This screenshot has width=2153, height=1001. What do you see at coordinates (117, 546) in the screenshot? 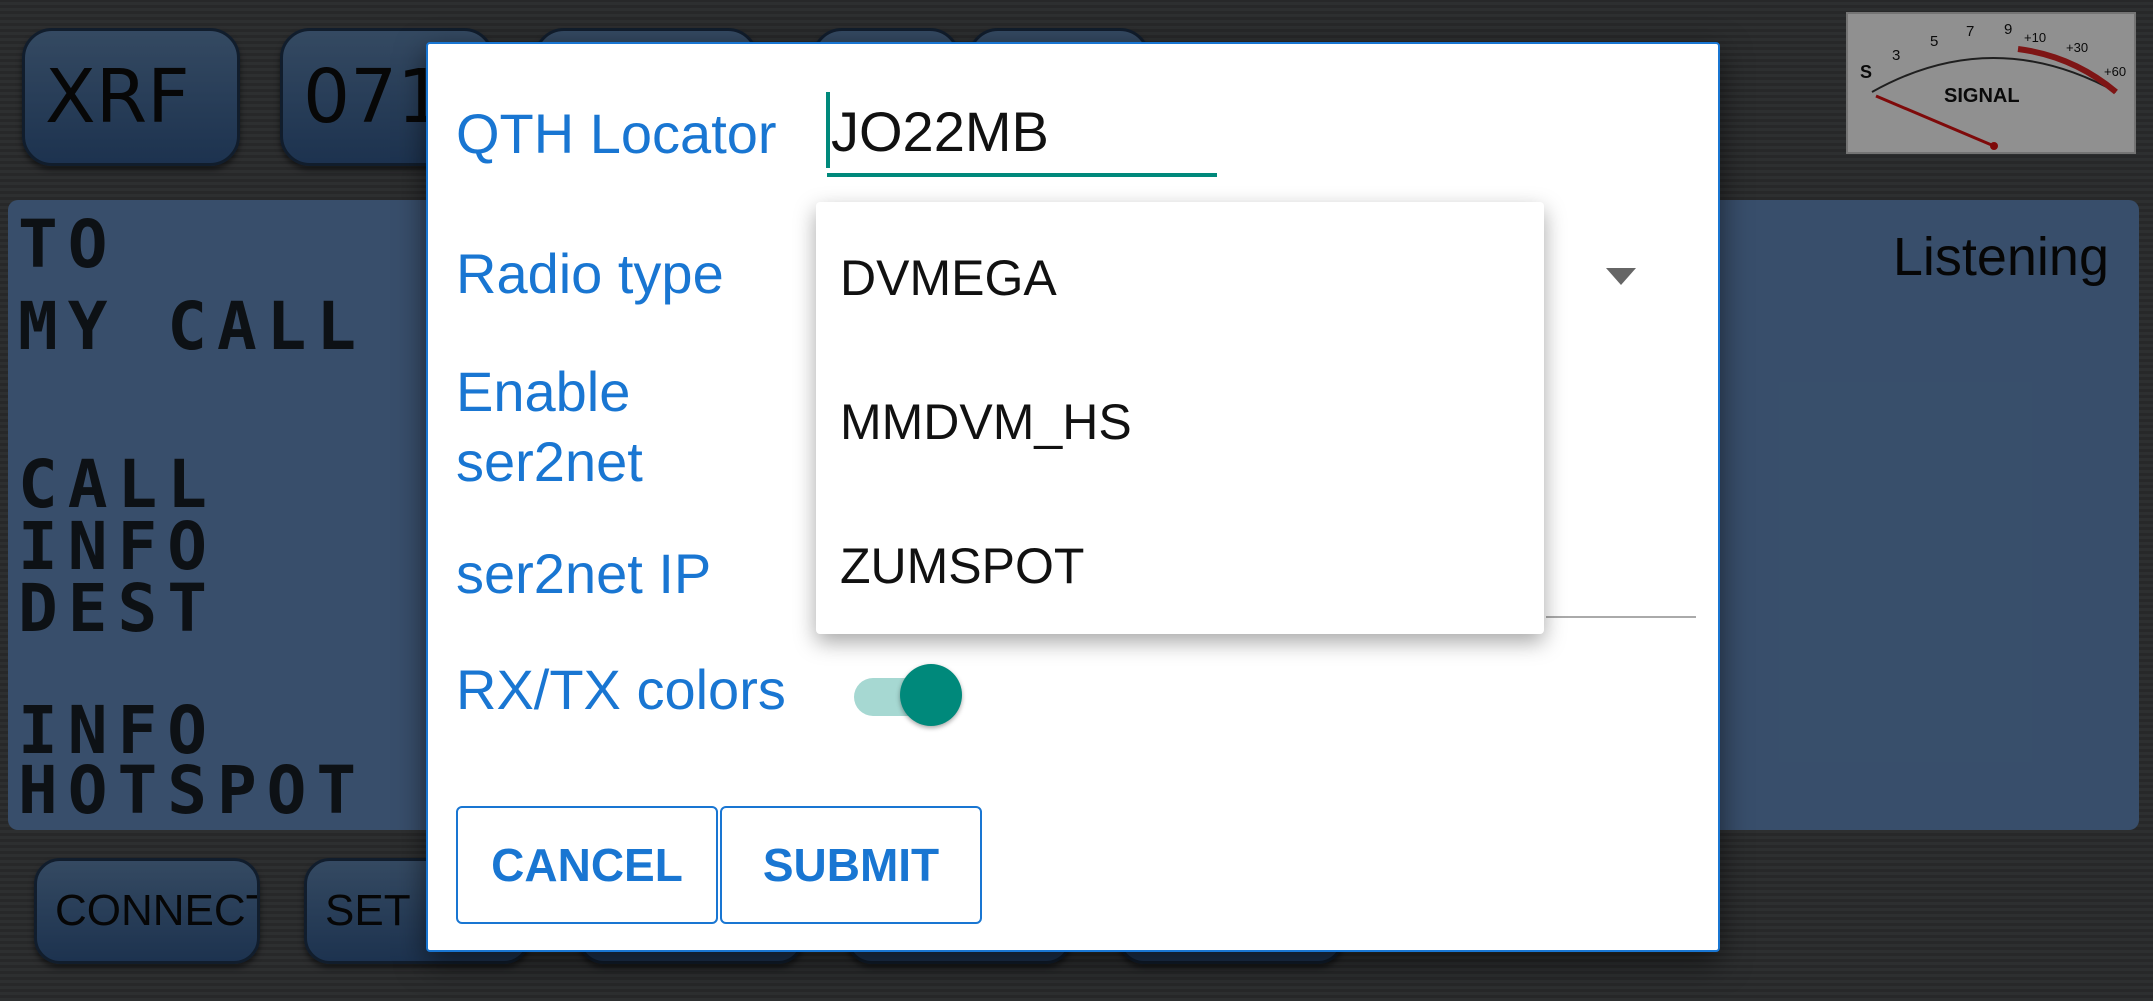
I see `lcd-line-info: INFO` at bounding box center [117, 546].